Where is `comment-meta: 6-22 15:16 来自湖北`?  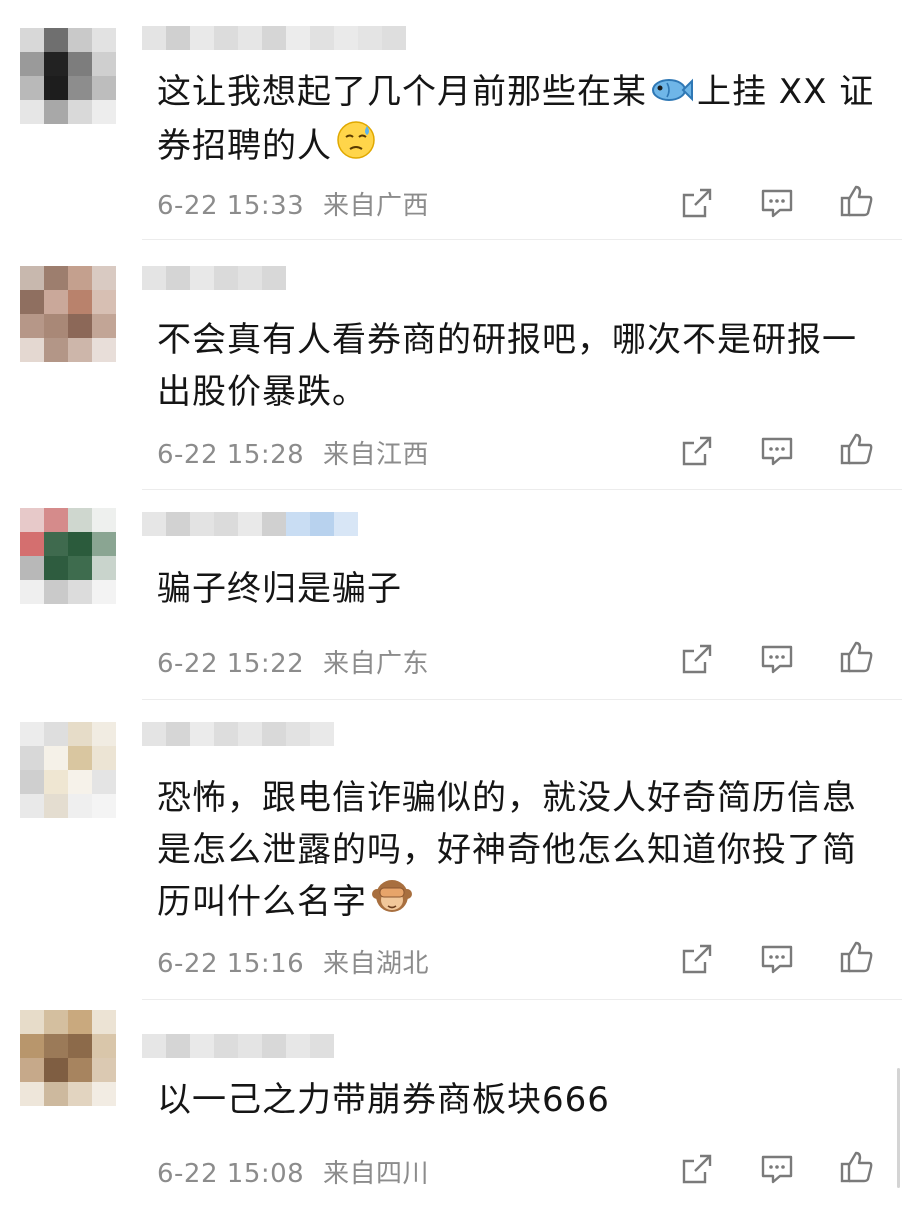 comment-meta: 6-22 15:16 来自湖北 is located at coordinates (293, 961).